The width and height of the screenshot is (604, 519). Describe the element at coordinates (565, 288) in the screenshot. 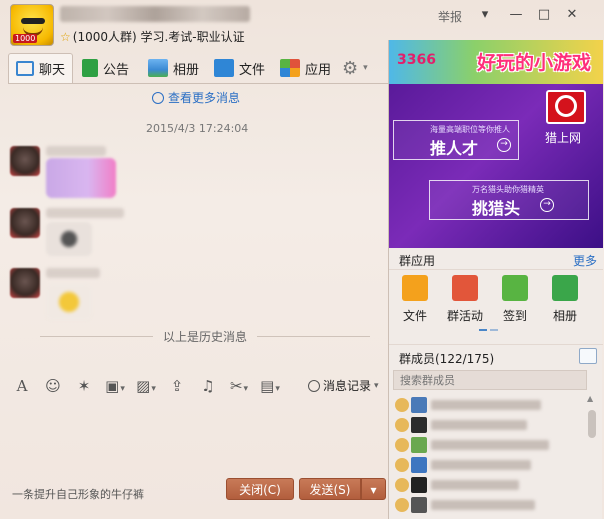

I see `photo-icon` at that location.